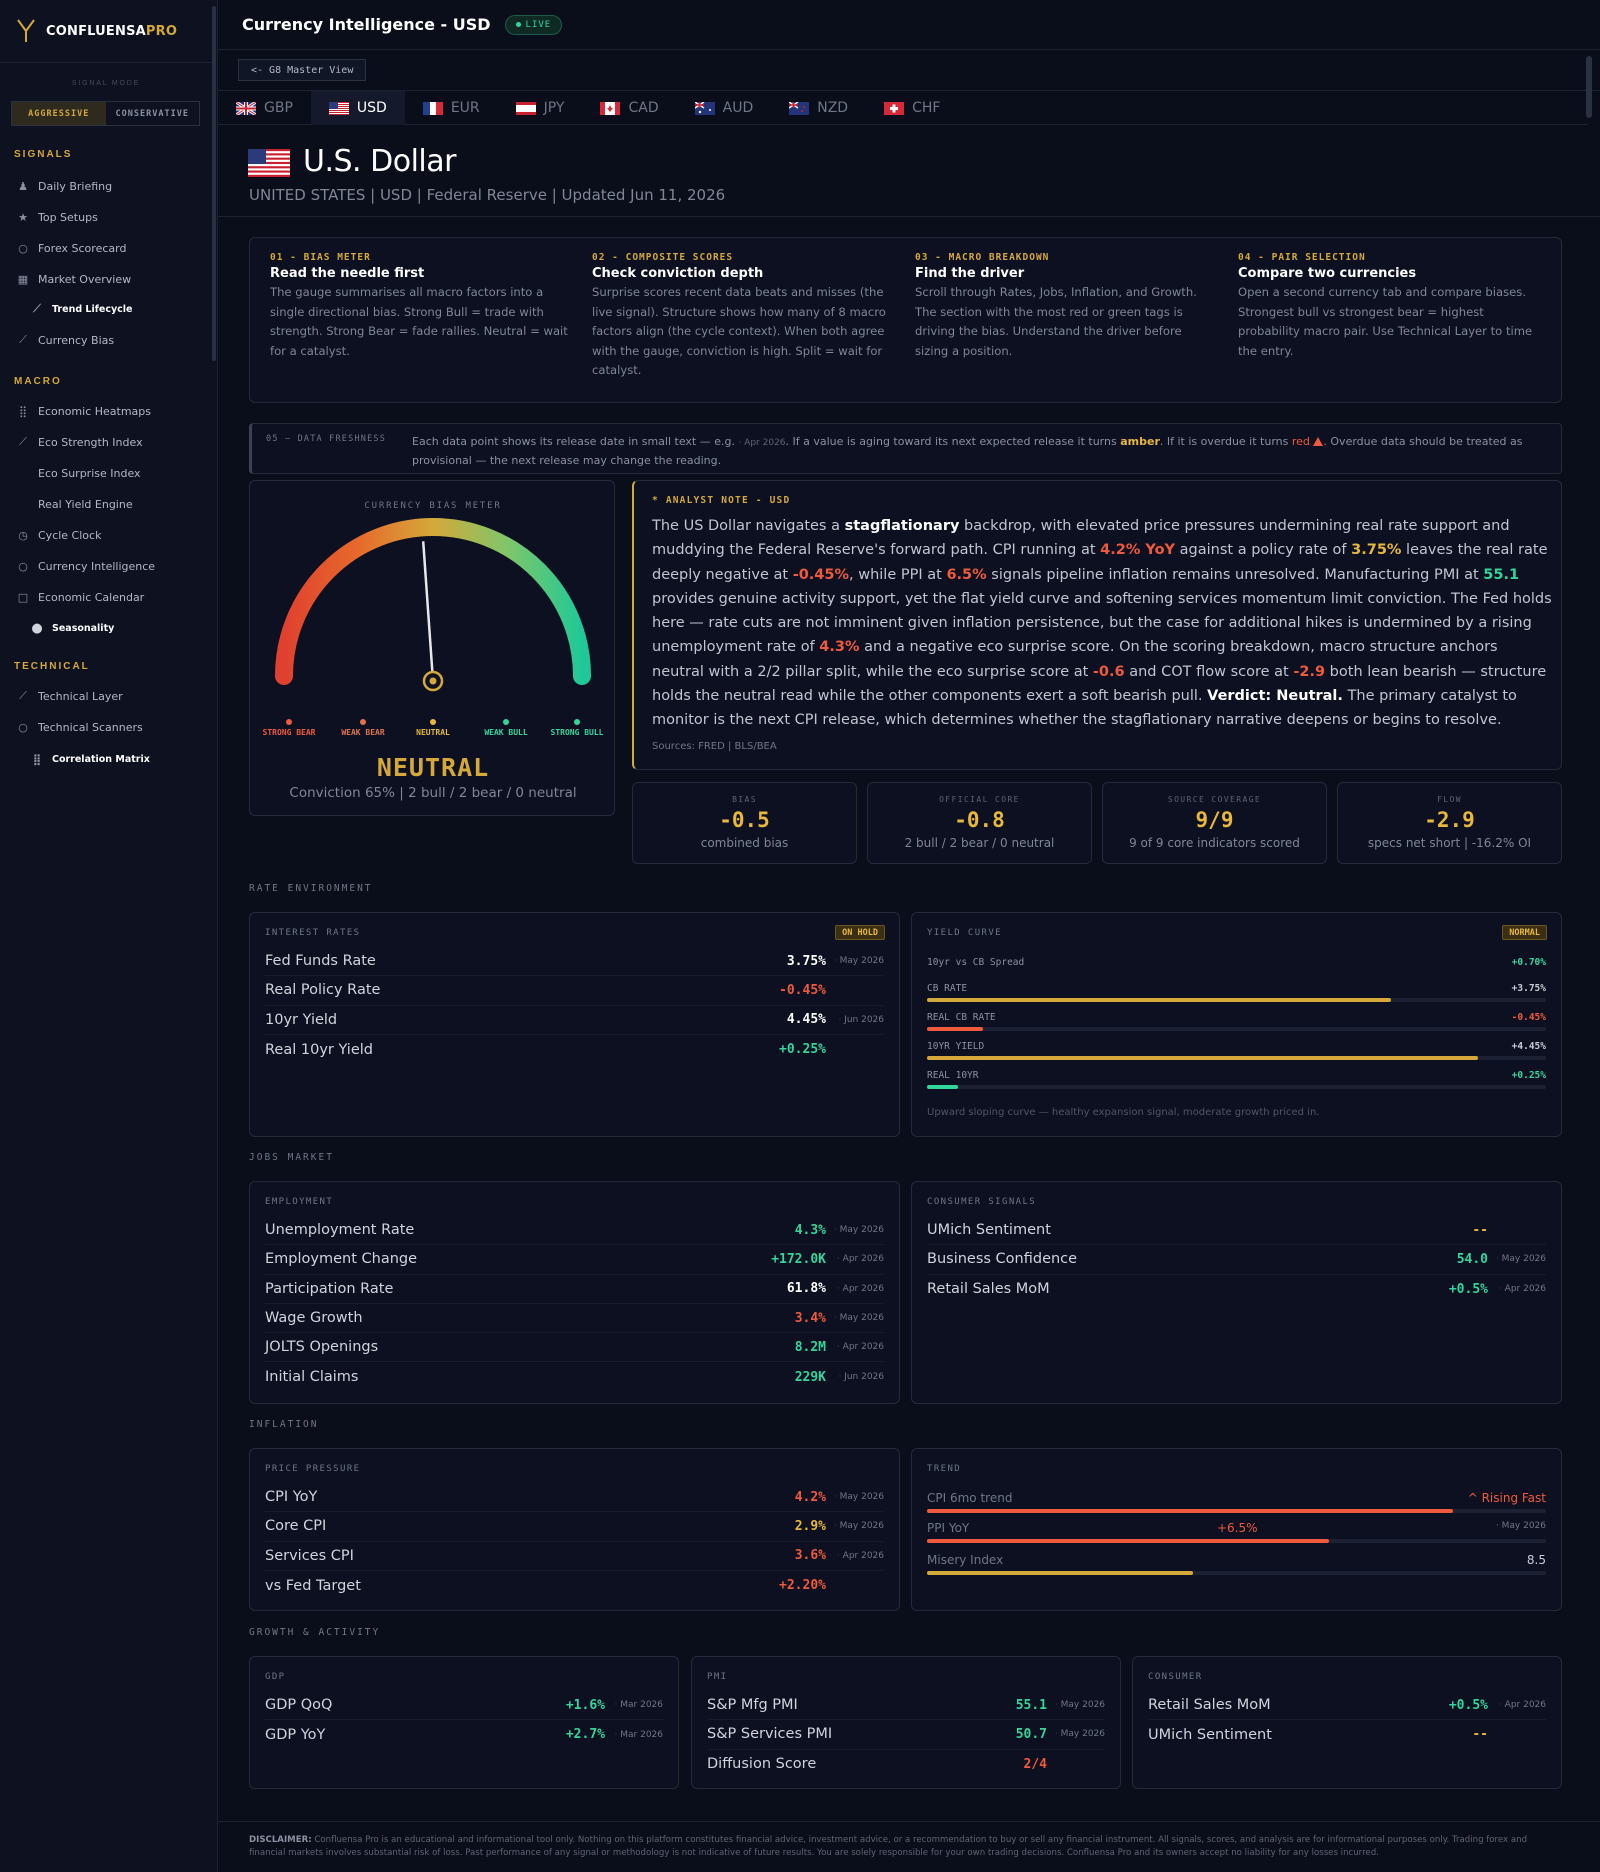 This screenshot has height=1872, width=1600. Describe the element at coordinates (451, 108) in the screenshot. I see `tab-eur: EUR` at that location.